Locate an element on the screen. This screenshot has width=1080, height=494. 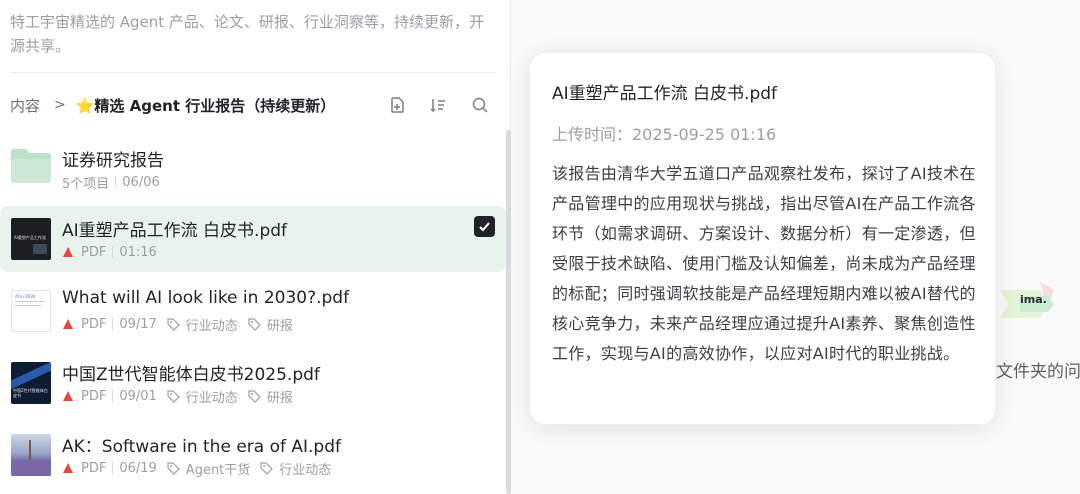
item-title: AI重塑产品工作流 白皮书.pdf is located at coordinates (175, 231).